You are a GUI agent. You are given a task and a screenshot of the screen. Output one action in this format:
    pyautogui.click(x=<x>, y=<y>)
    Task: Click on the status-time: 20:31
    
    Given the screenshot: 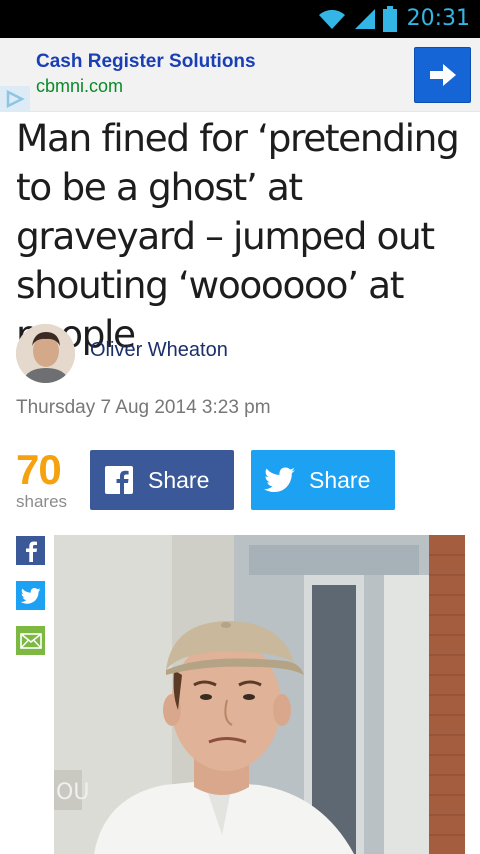 What is the action you would take?
    pyautogui.click(x=438, y=18)
    